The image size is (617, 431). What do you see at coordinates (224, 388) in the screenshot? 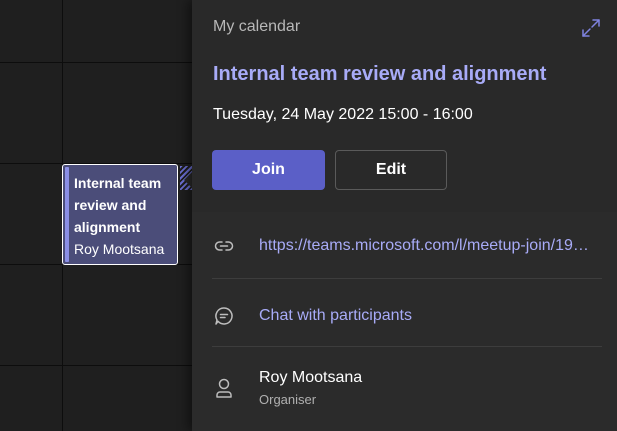
I see `person-icon` at bounding box center [224, 388].